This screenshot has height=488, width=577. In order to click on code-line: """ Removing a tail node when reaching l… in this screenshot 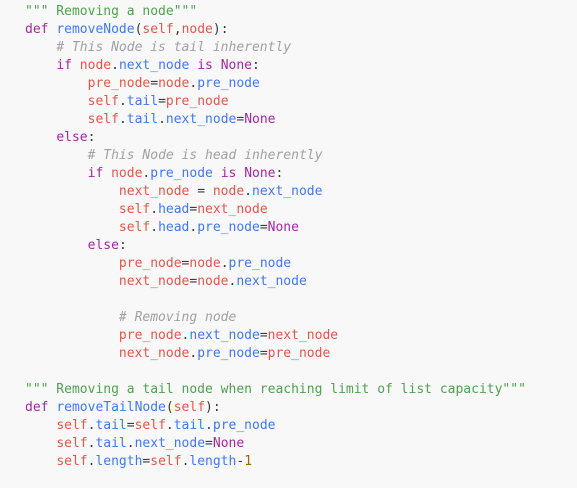, I will do `click(301, 390)`.